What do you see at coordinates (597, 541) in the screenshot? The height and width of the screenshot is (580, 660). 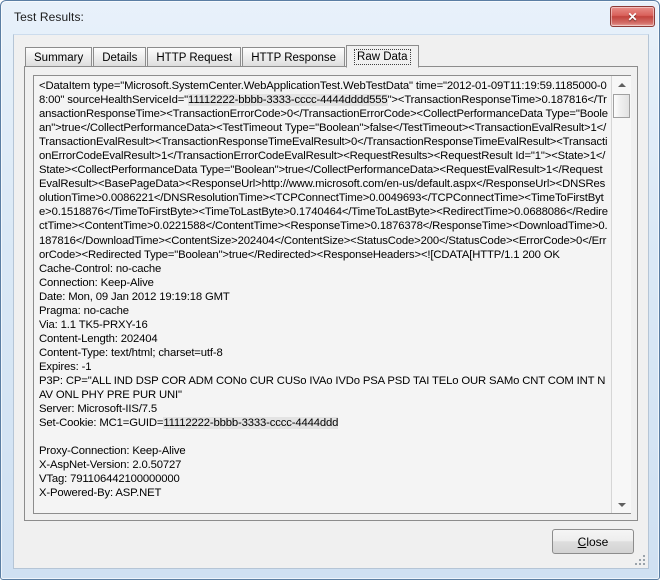 I see `close-button-label: lose` at bounding box center [597, 541].